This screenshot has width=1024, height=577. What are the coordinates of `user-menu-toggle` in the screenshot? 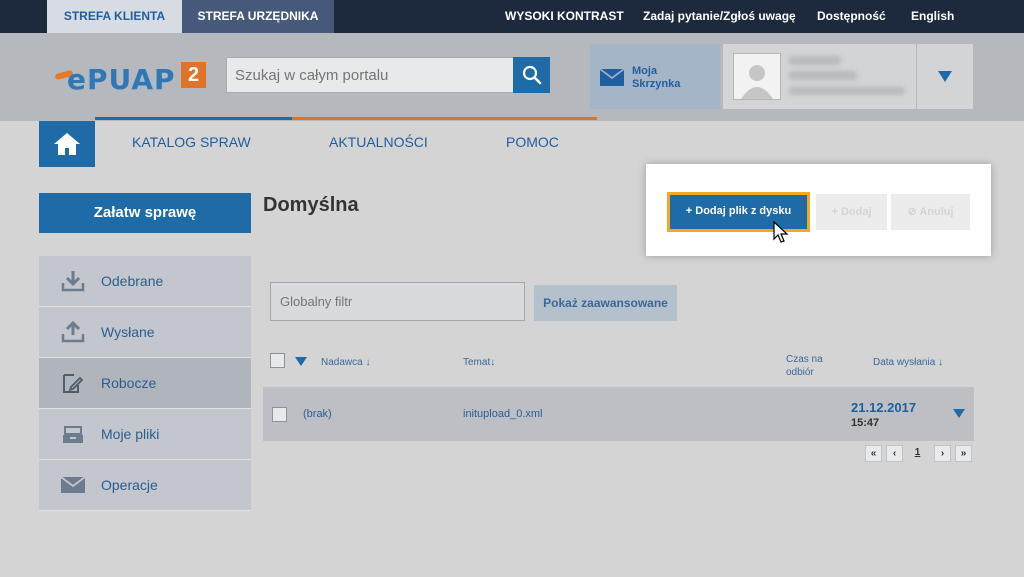 It's located at (945, 76).